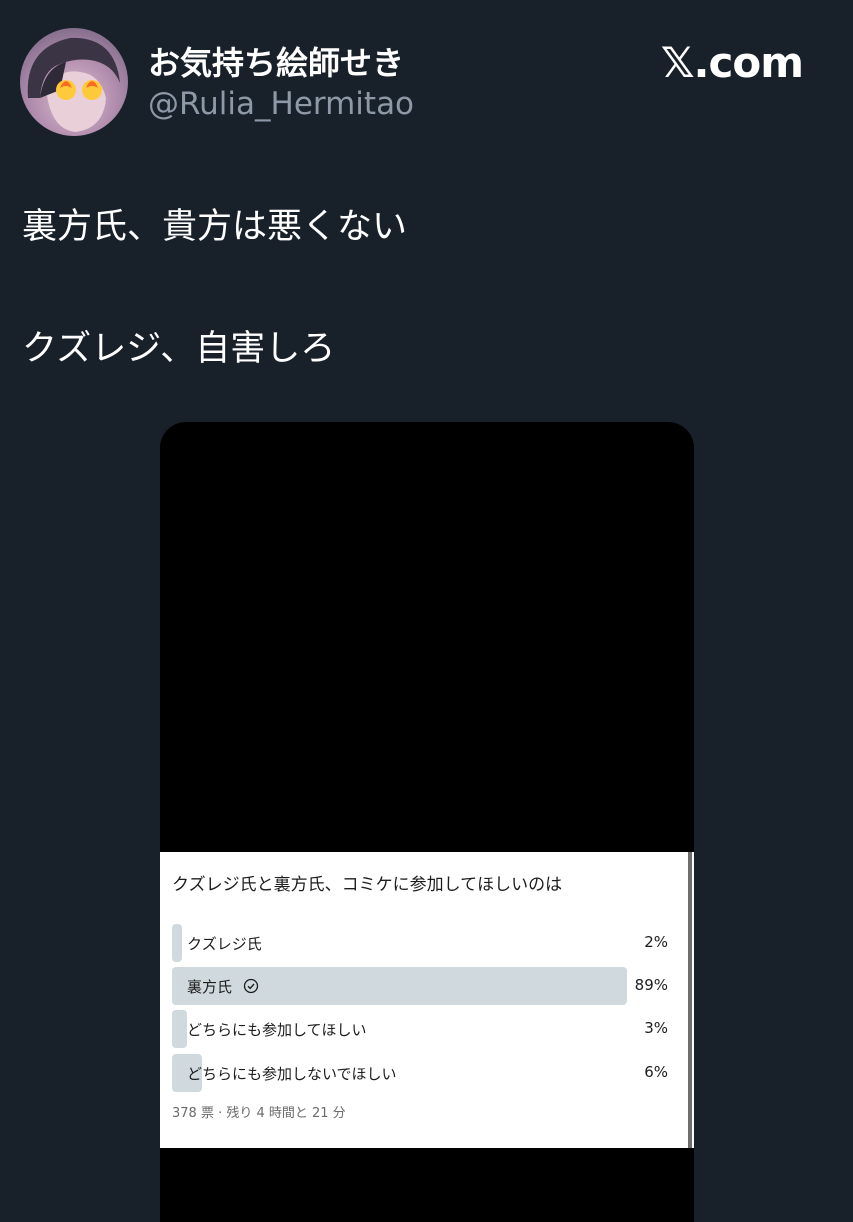 The image size is (853, 1222). Describe the element at coordinates (179, 349) in the screenshot. I see `tweet-text-line-2: クズレジ、自害しろ` at that location.